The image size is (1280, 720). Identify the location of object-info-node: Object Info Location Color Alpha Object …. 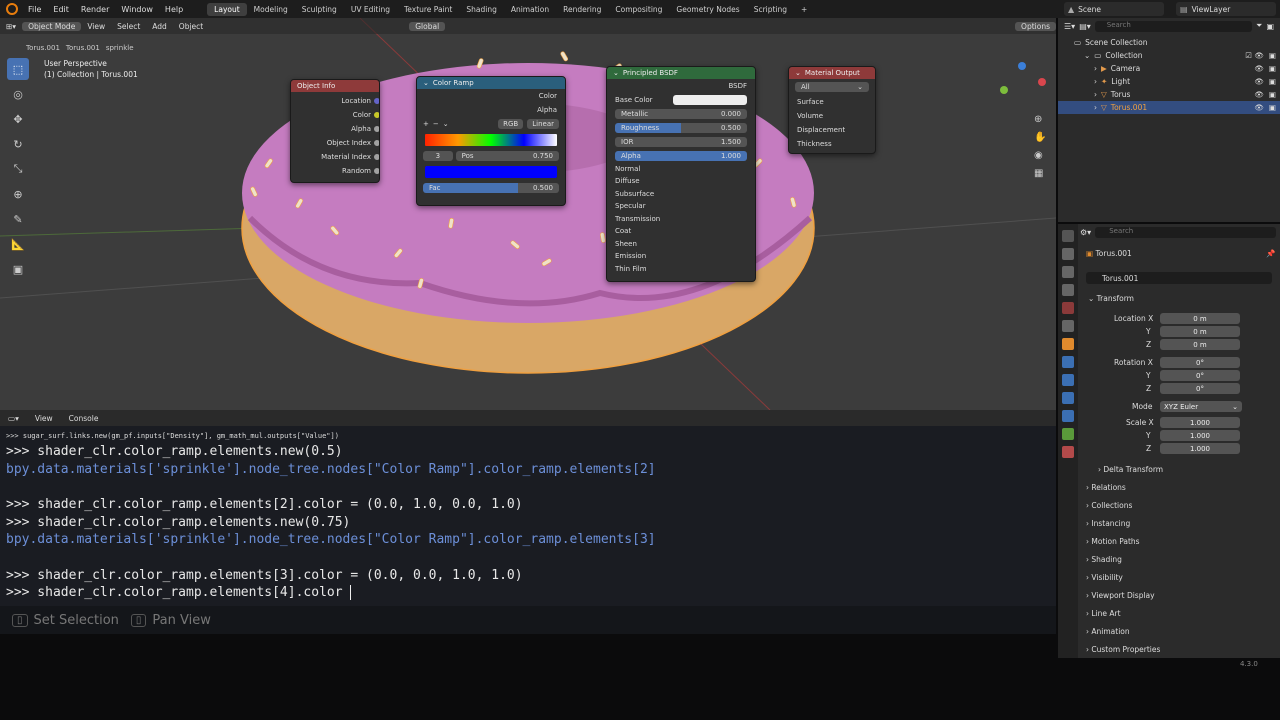
(335, 131).